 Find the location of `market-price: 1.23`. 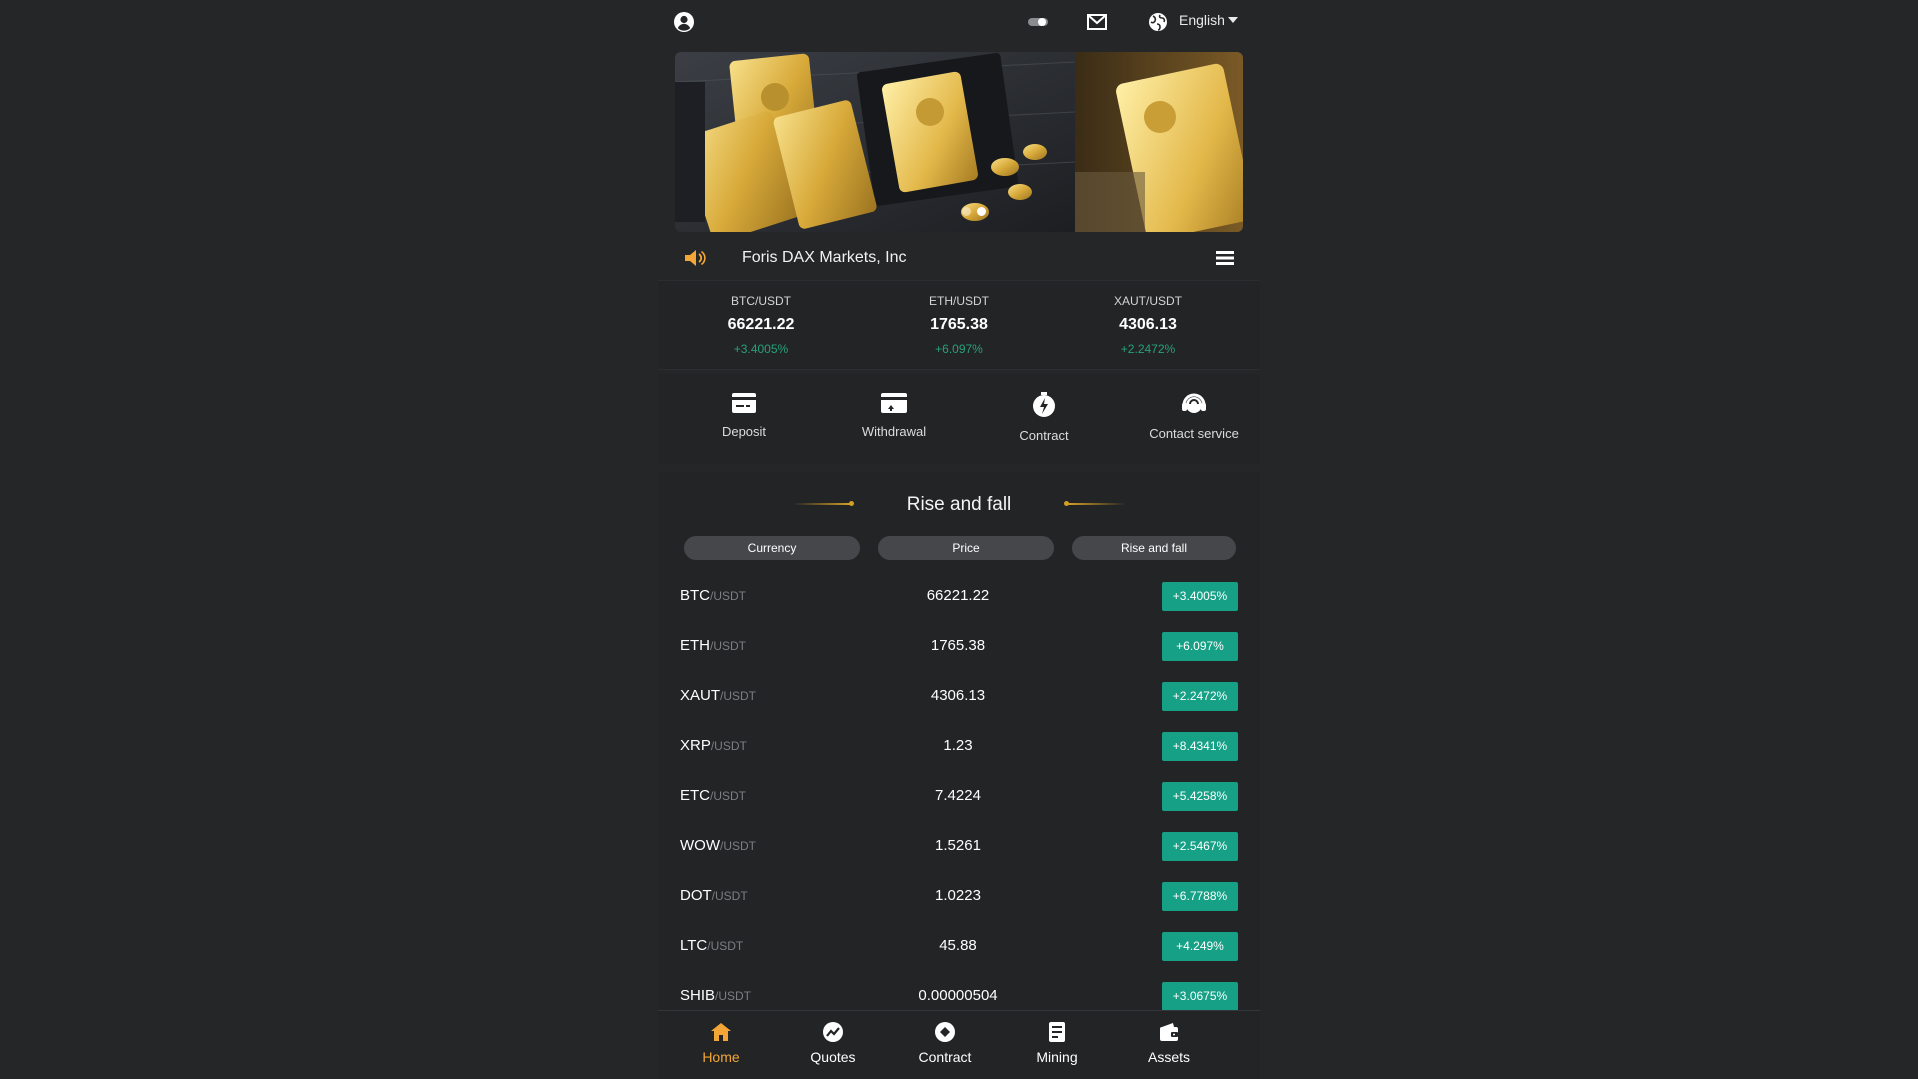

market-price: 1.23 is located at coordinates (958, 745).